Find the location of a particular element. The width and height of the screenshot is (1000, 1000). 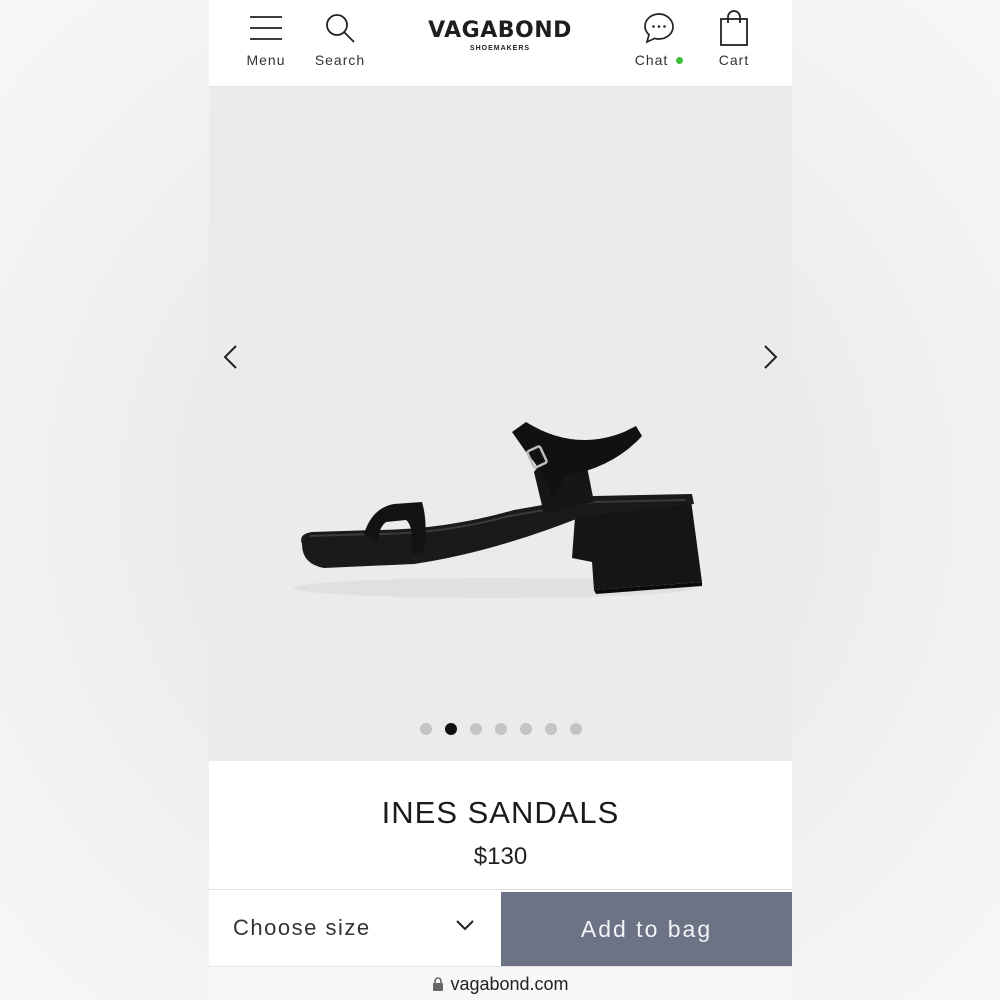

product-info: INES SANDALS $130 is located at coordinates (500, 825).